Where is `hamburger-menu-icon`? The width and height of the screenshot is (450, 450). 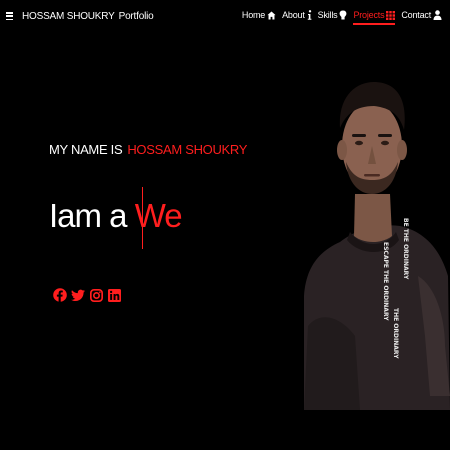
hamburger-menu-icon is located at coordinates (9, 16).